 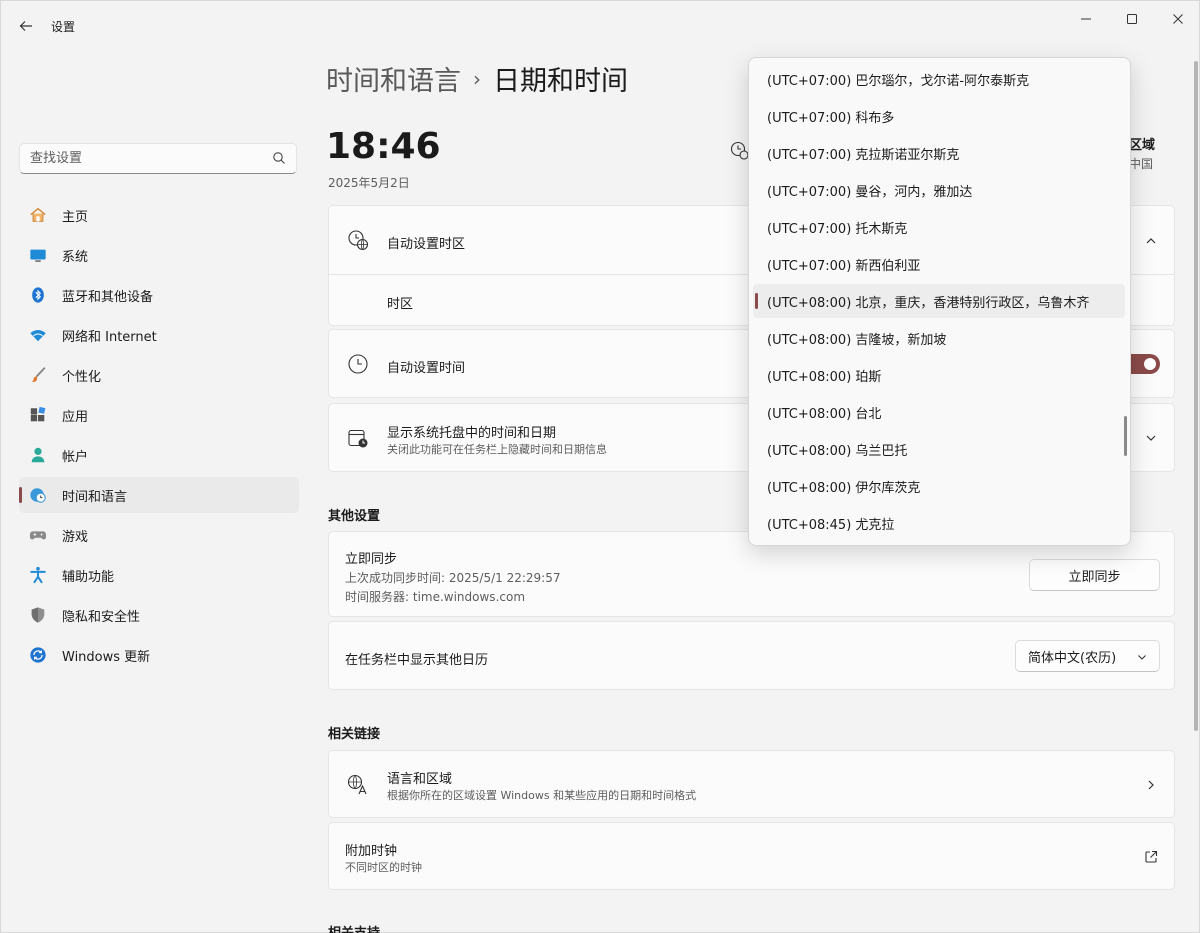 I want to click on sidebar-item-label: 辅助功能, so click(x=88, y=577).